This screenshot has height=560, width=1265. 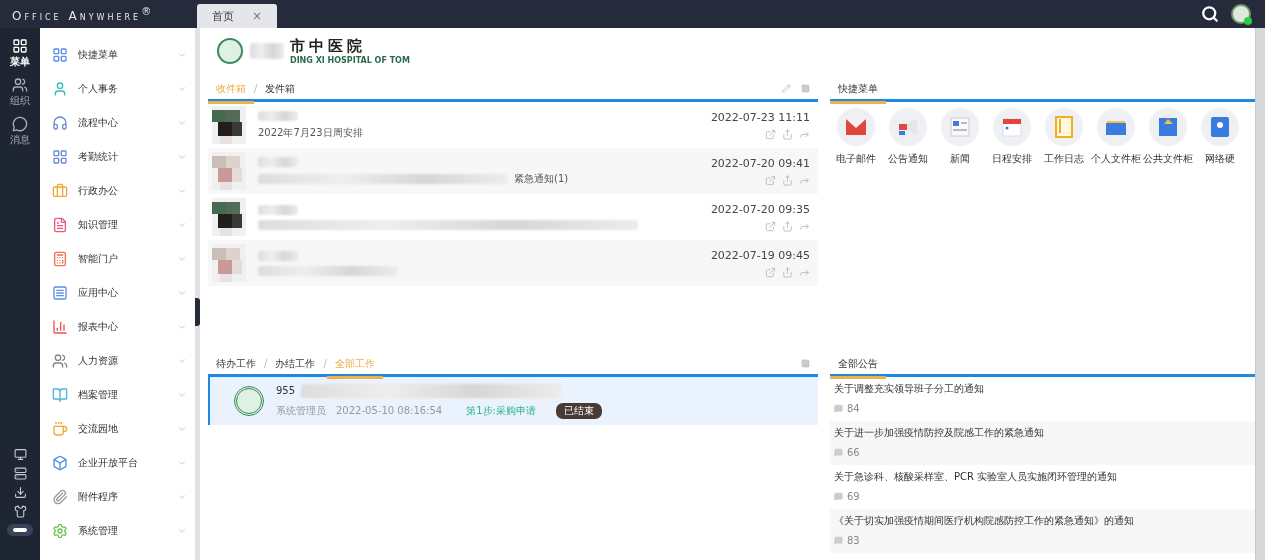 I want to click on work-step: 第1步:采购申请, so click(x=501, y=410).